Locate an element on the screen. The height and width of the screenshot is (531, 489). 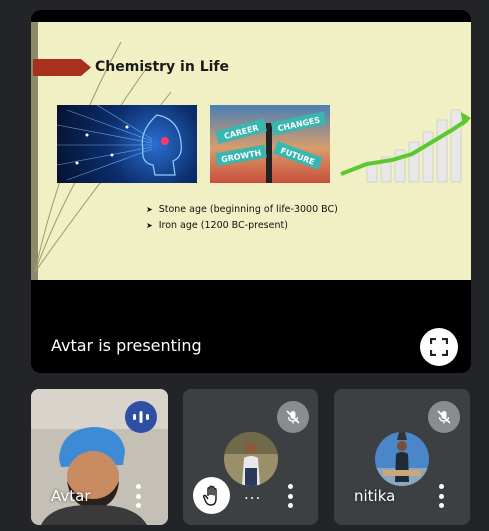
bullet-item: ➤ Iron age (1200 BC-present) is located at coordinates (217, 225).